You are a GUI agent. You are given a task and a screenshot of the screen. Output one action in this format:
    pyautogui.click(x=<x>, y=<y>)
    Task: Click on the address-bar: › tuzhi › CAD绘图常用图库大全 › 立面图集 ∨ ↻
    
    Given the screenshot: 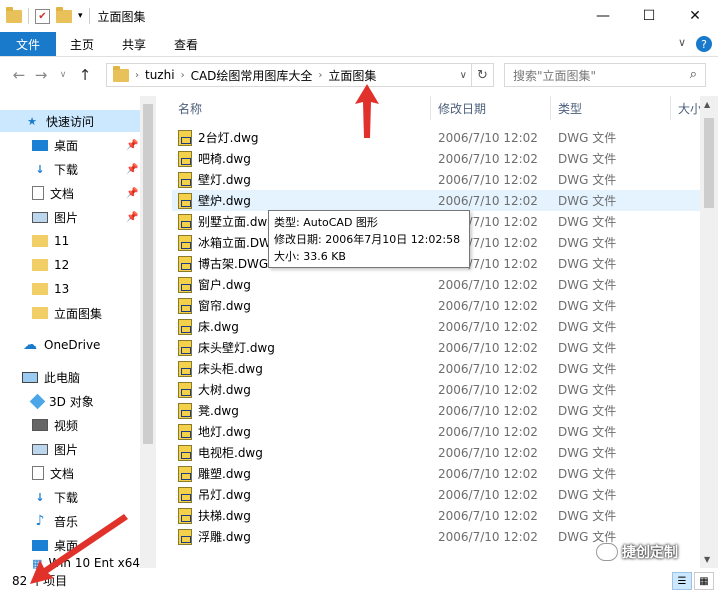 What is the action you would take?
    pyautogui.click(x=300, y=75)
    